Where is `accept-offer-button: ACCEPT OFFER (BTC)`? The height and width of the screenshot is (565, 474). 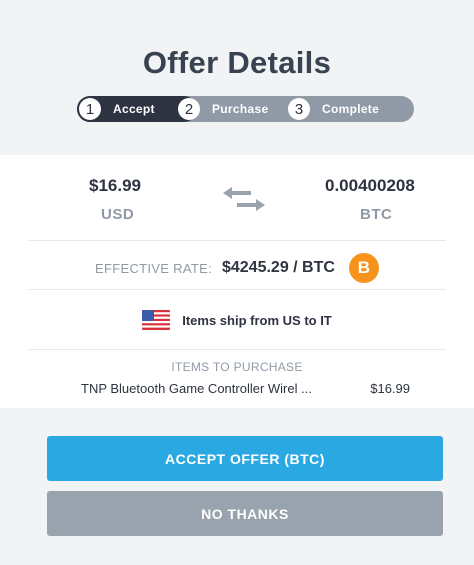 accept-offer-button: ACCEPT OFFER (BTC) is located at coordinates (245, 458).